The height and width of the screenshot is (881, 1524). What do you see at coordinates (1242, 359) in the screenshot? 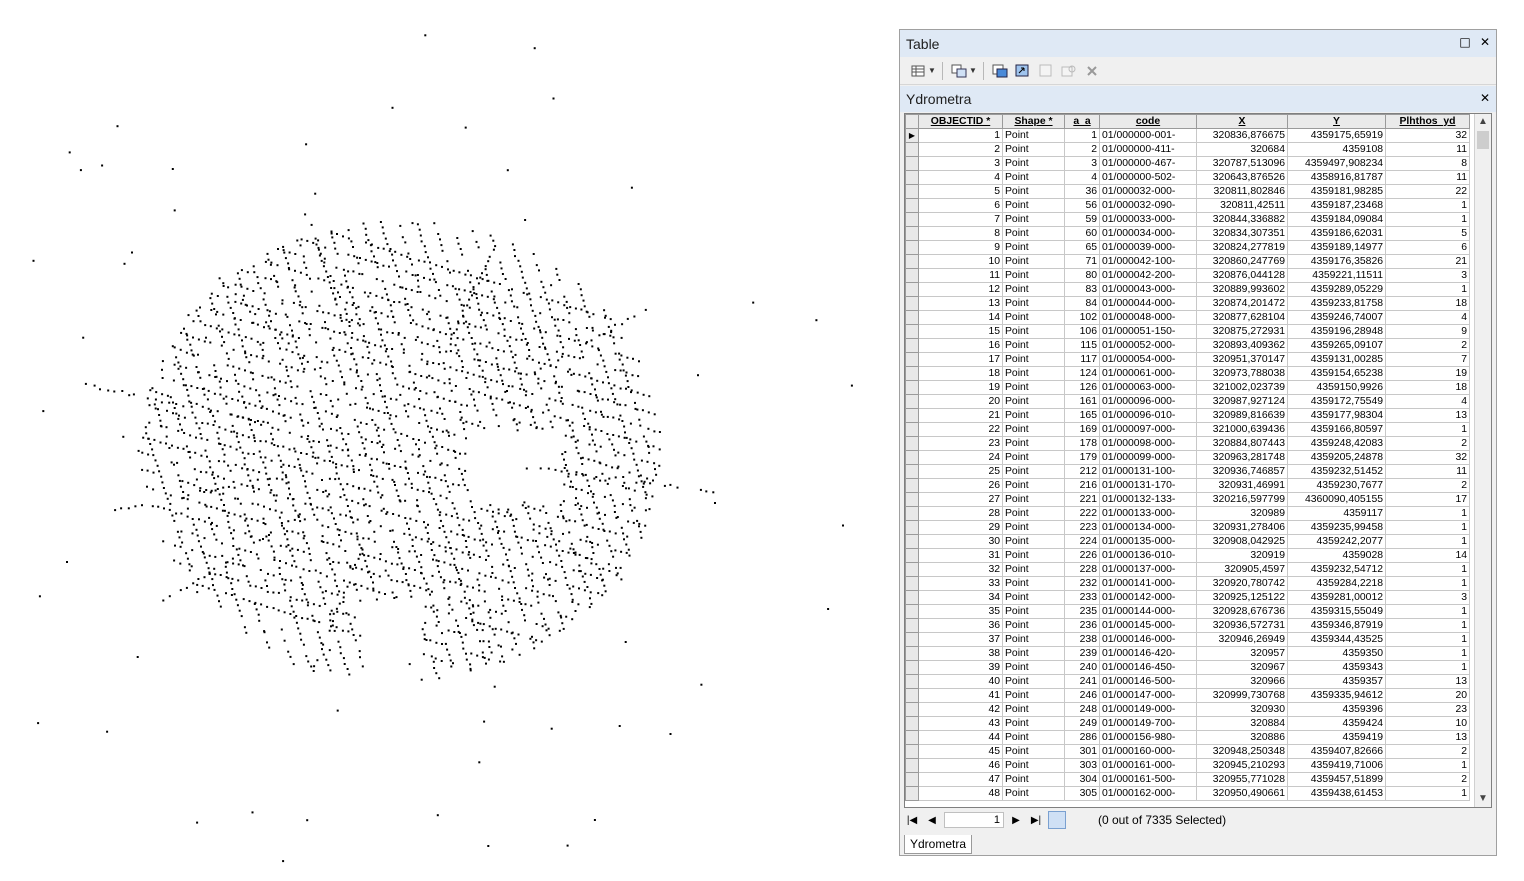
I see `table-cell: 320951,370147` at bounding box center [1242, 359].